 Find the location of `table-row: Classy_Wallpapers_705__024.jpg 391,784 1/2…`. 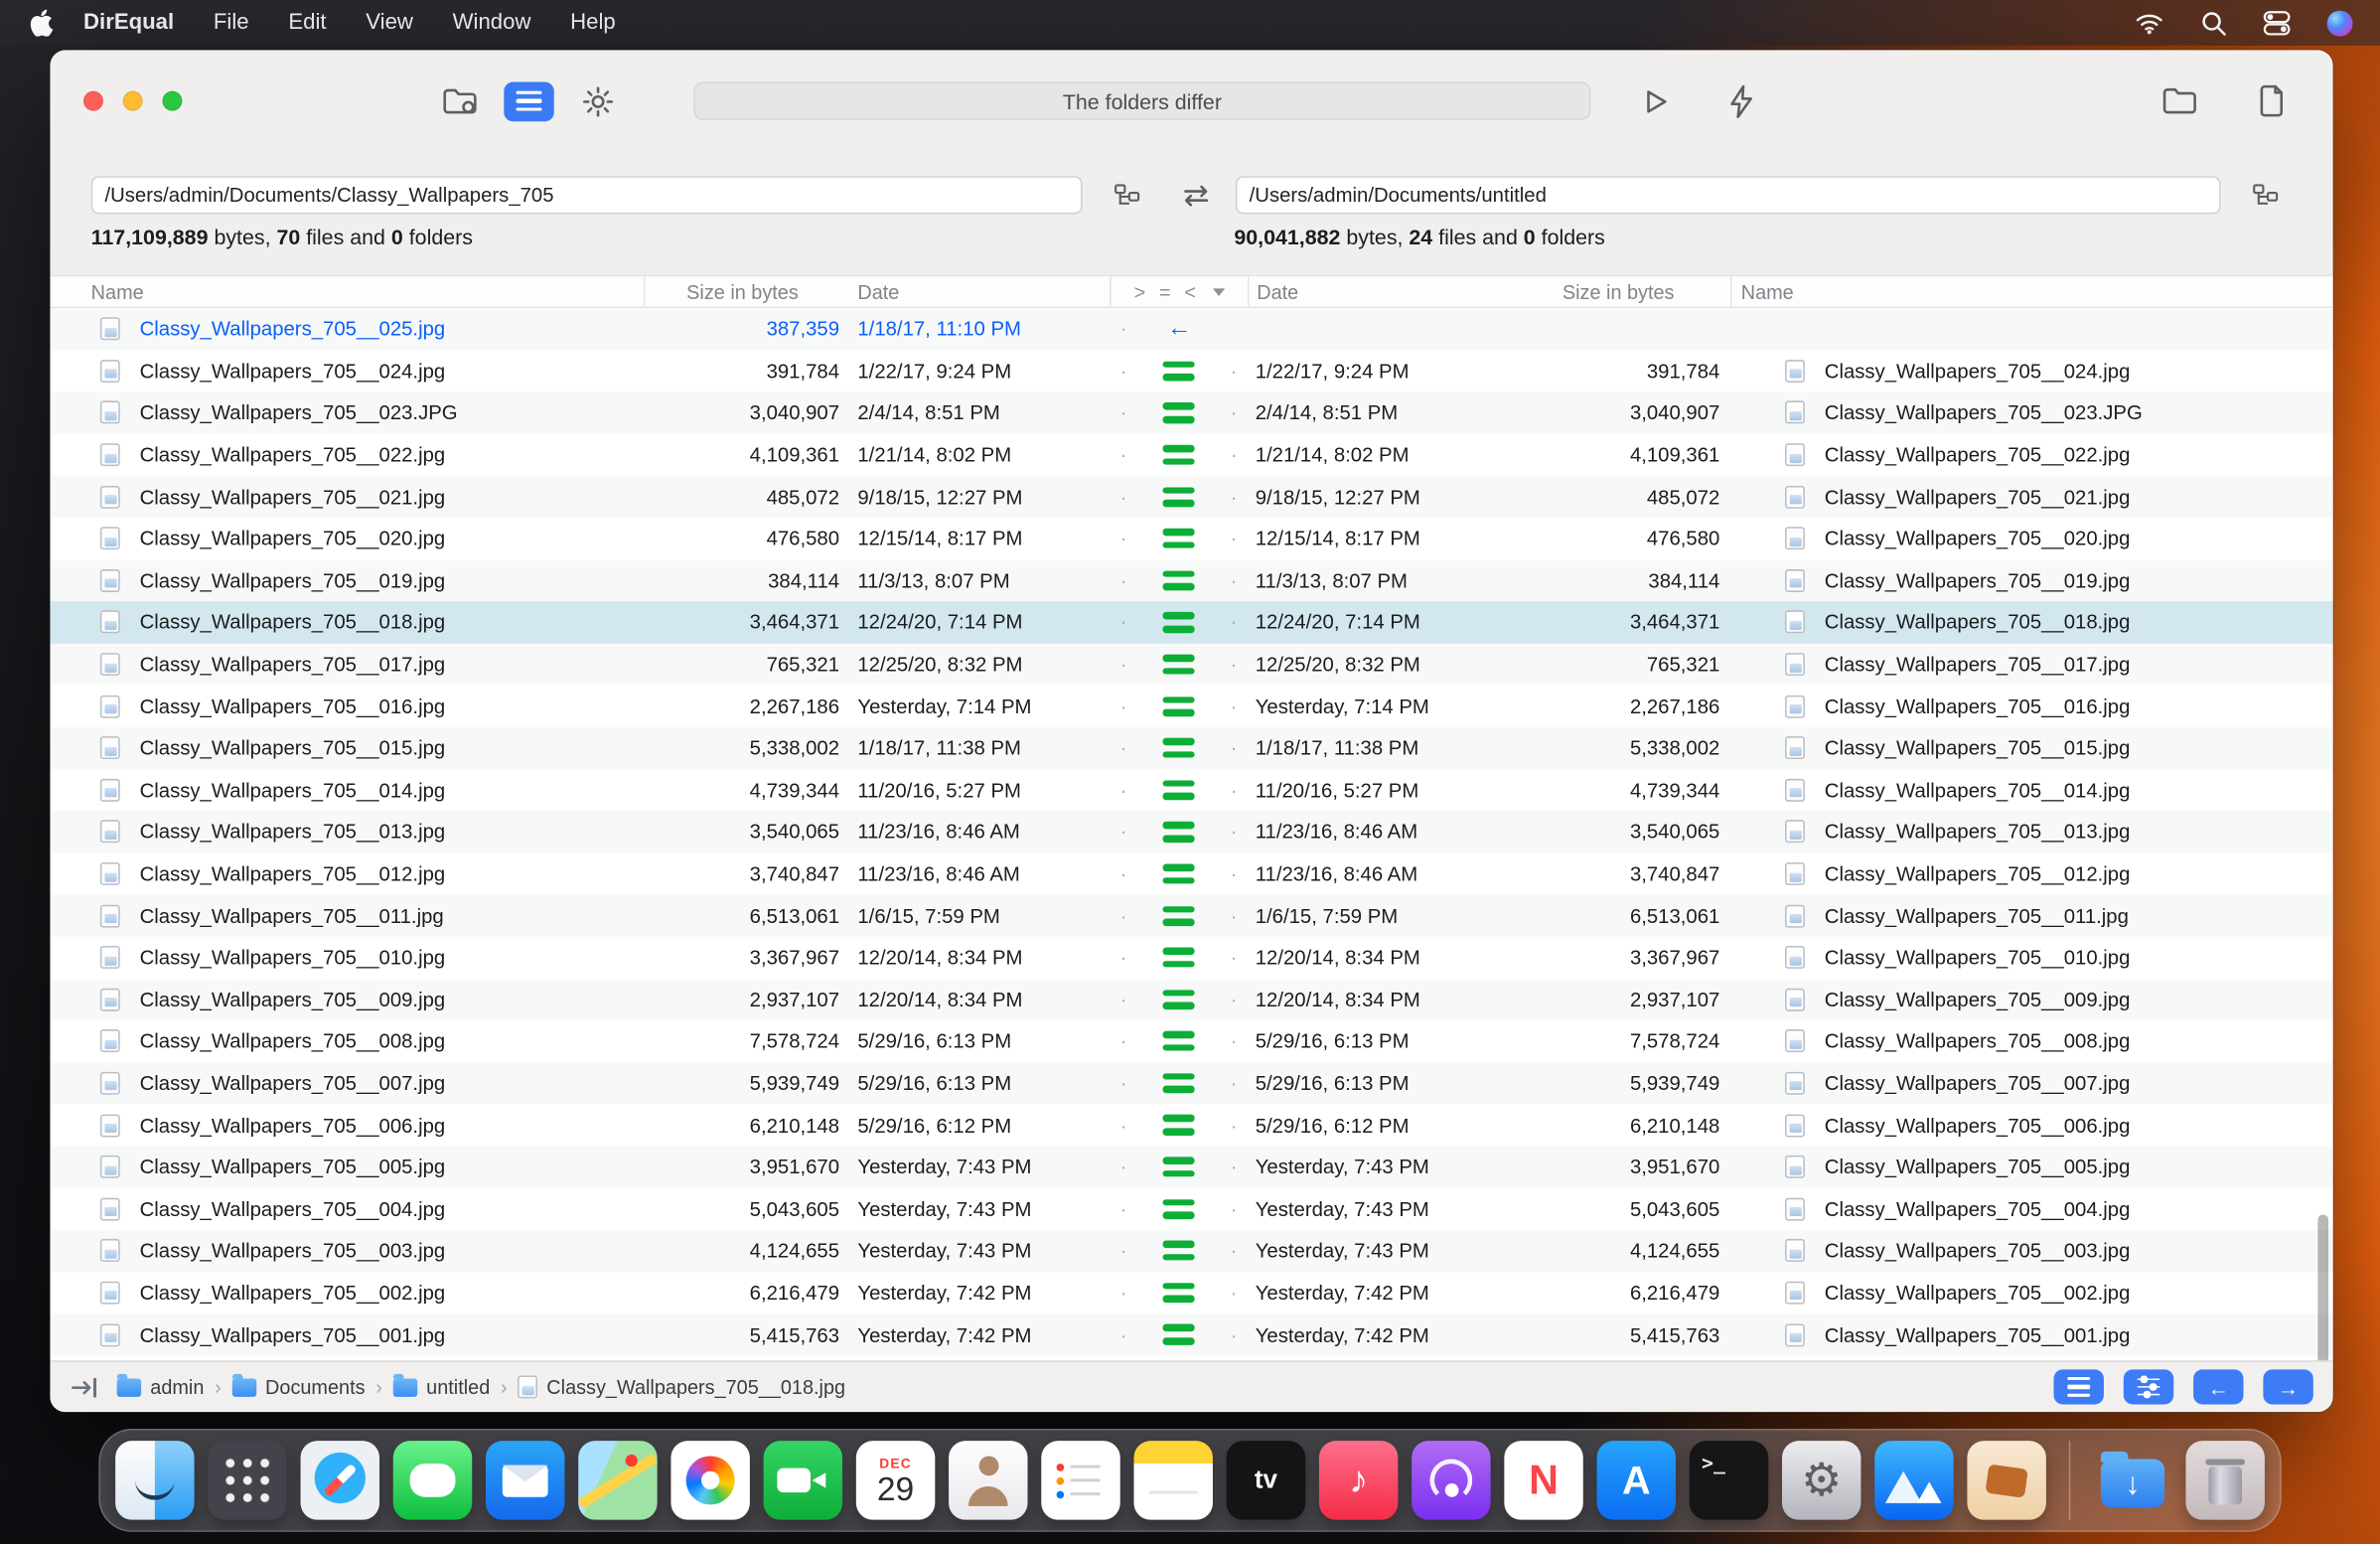

table-row: Classy_Wallpapers_705__024.jpg 391,784 1/2… is located at coordinates (1191, 371).